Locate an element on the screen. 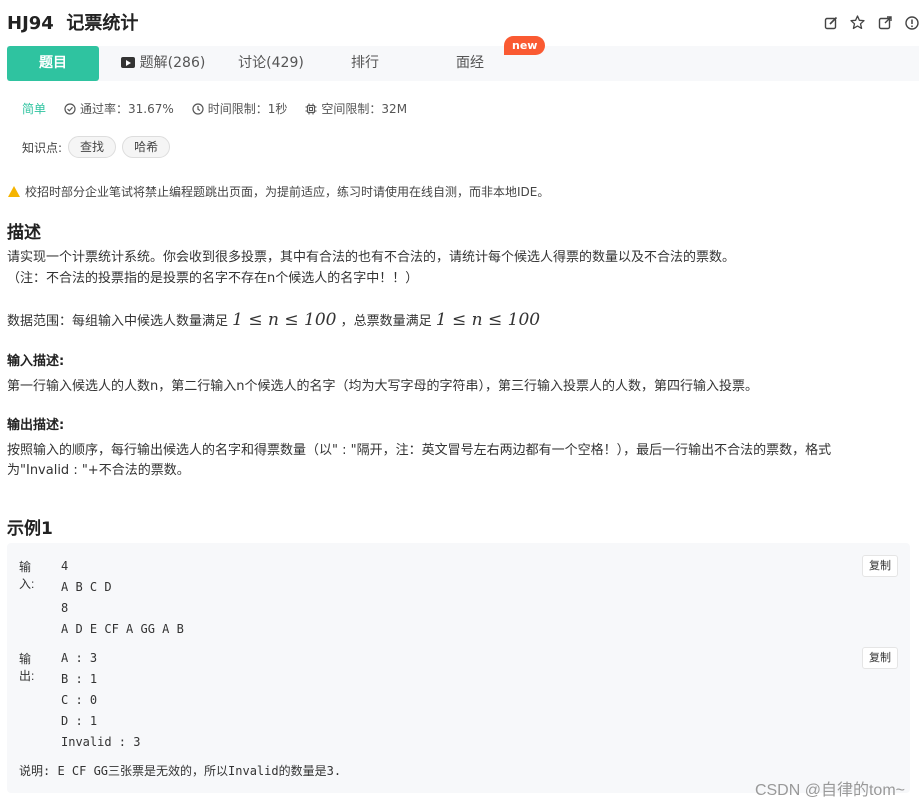 The width and height of the screenshot is (919, 806). chip-icon is located at coordinates (311, 109).